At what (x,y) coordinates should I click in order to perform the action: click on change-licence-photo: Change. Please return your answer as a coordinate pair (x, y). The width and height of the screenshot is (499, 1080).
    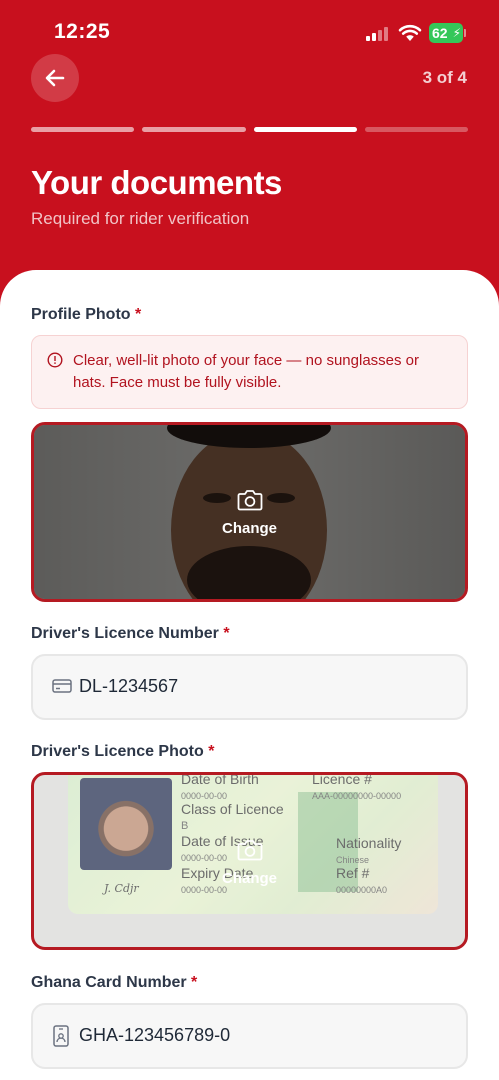
    Looking at the image, I should click on (249, 863).